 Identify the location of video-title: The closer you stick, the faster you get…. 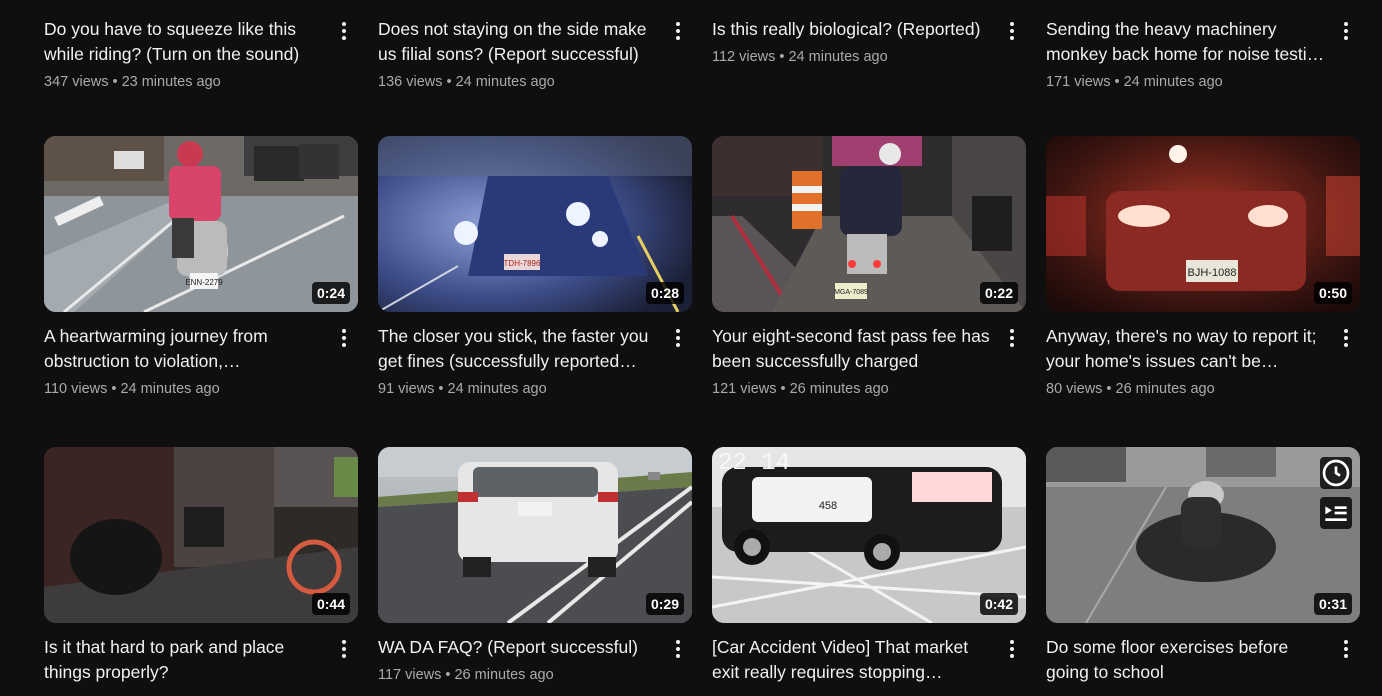
(518, 349).